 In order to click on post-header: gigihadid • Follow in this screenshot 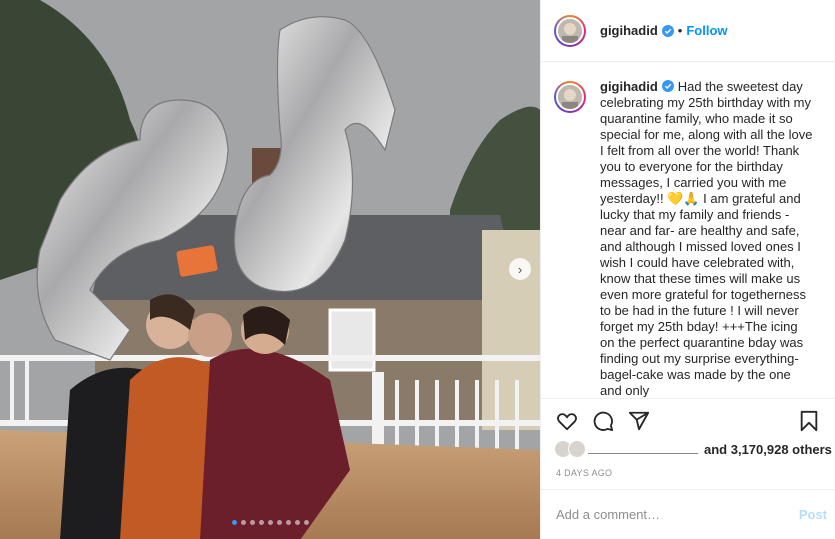, I will do `click(688, 31)`.